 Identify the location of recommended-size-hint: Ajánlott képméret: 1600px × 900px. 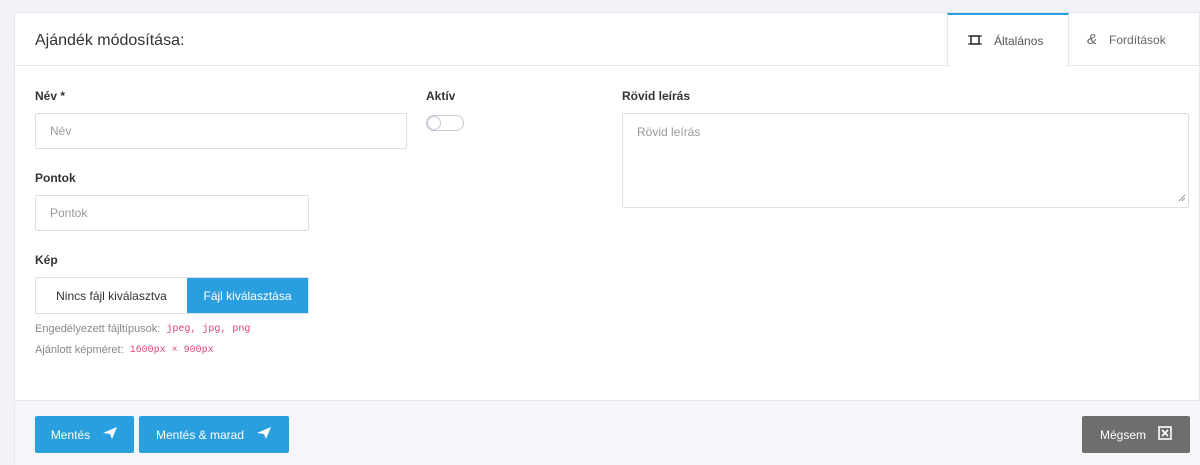
(124, 350).